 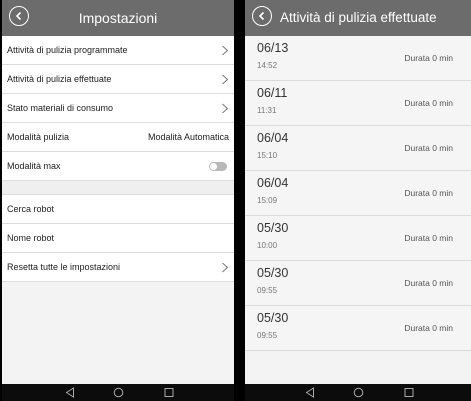 I want to click on menu-item-label: Modalità max, so click(x=34, y=166).